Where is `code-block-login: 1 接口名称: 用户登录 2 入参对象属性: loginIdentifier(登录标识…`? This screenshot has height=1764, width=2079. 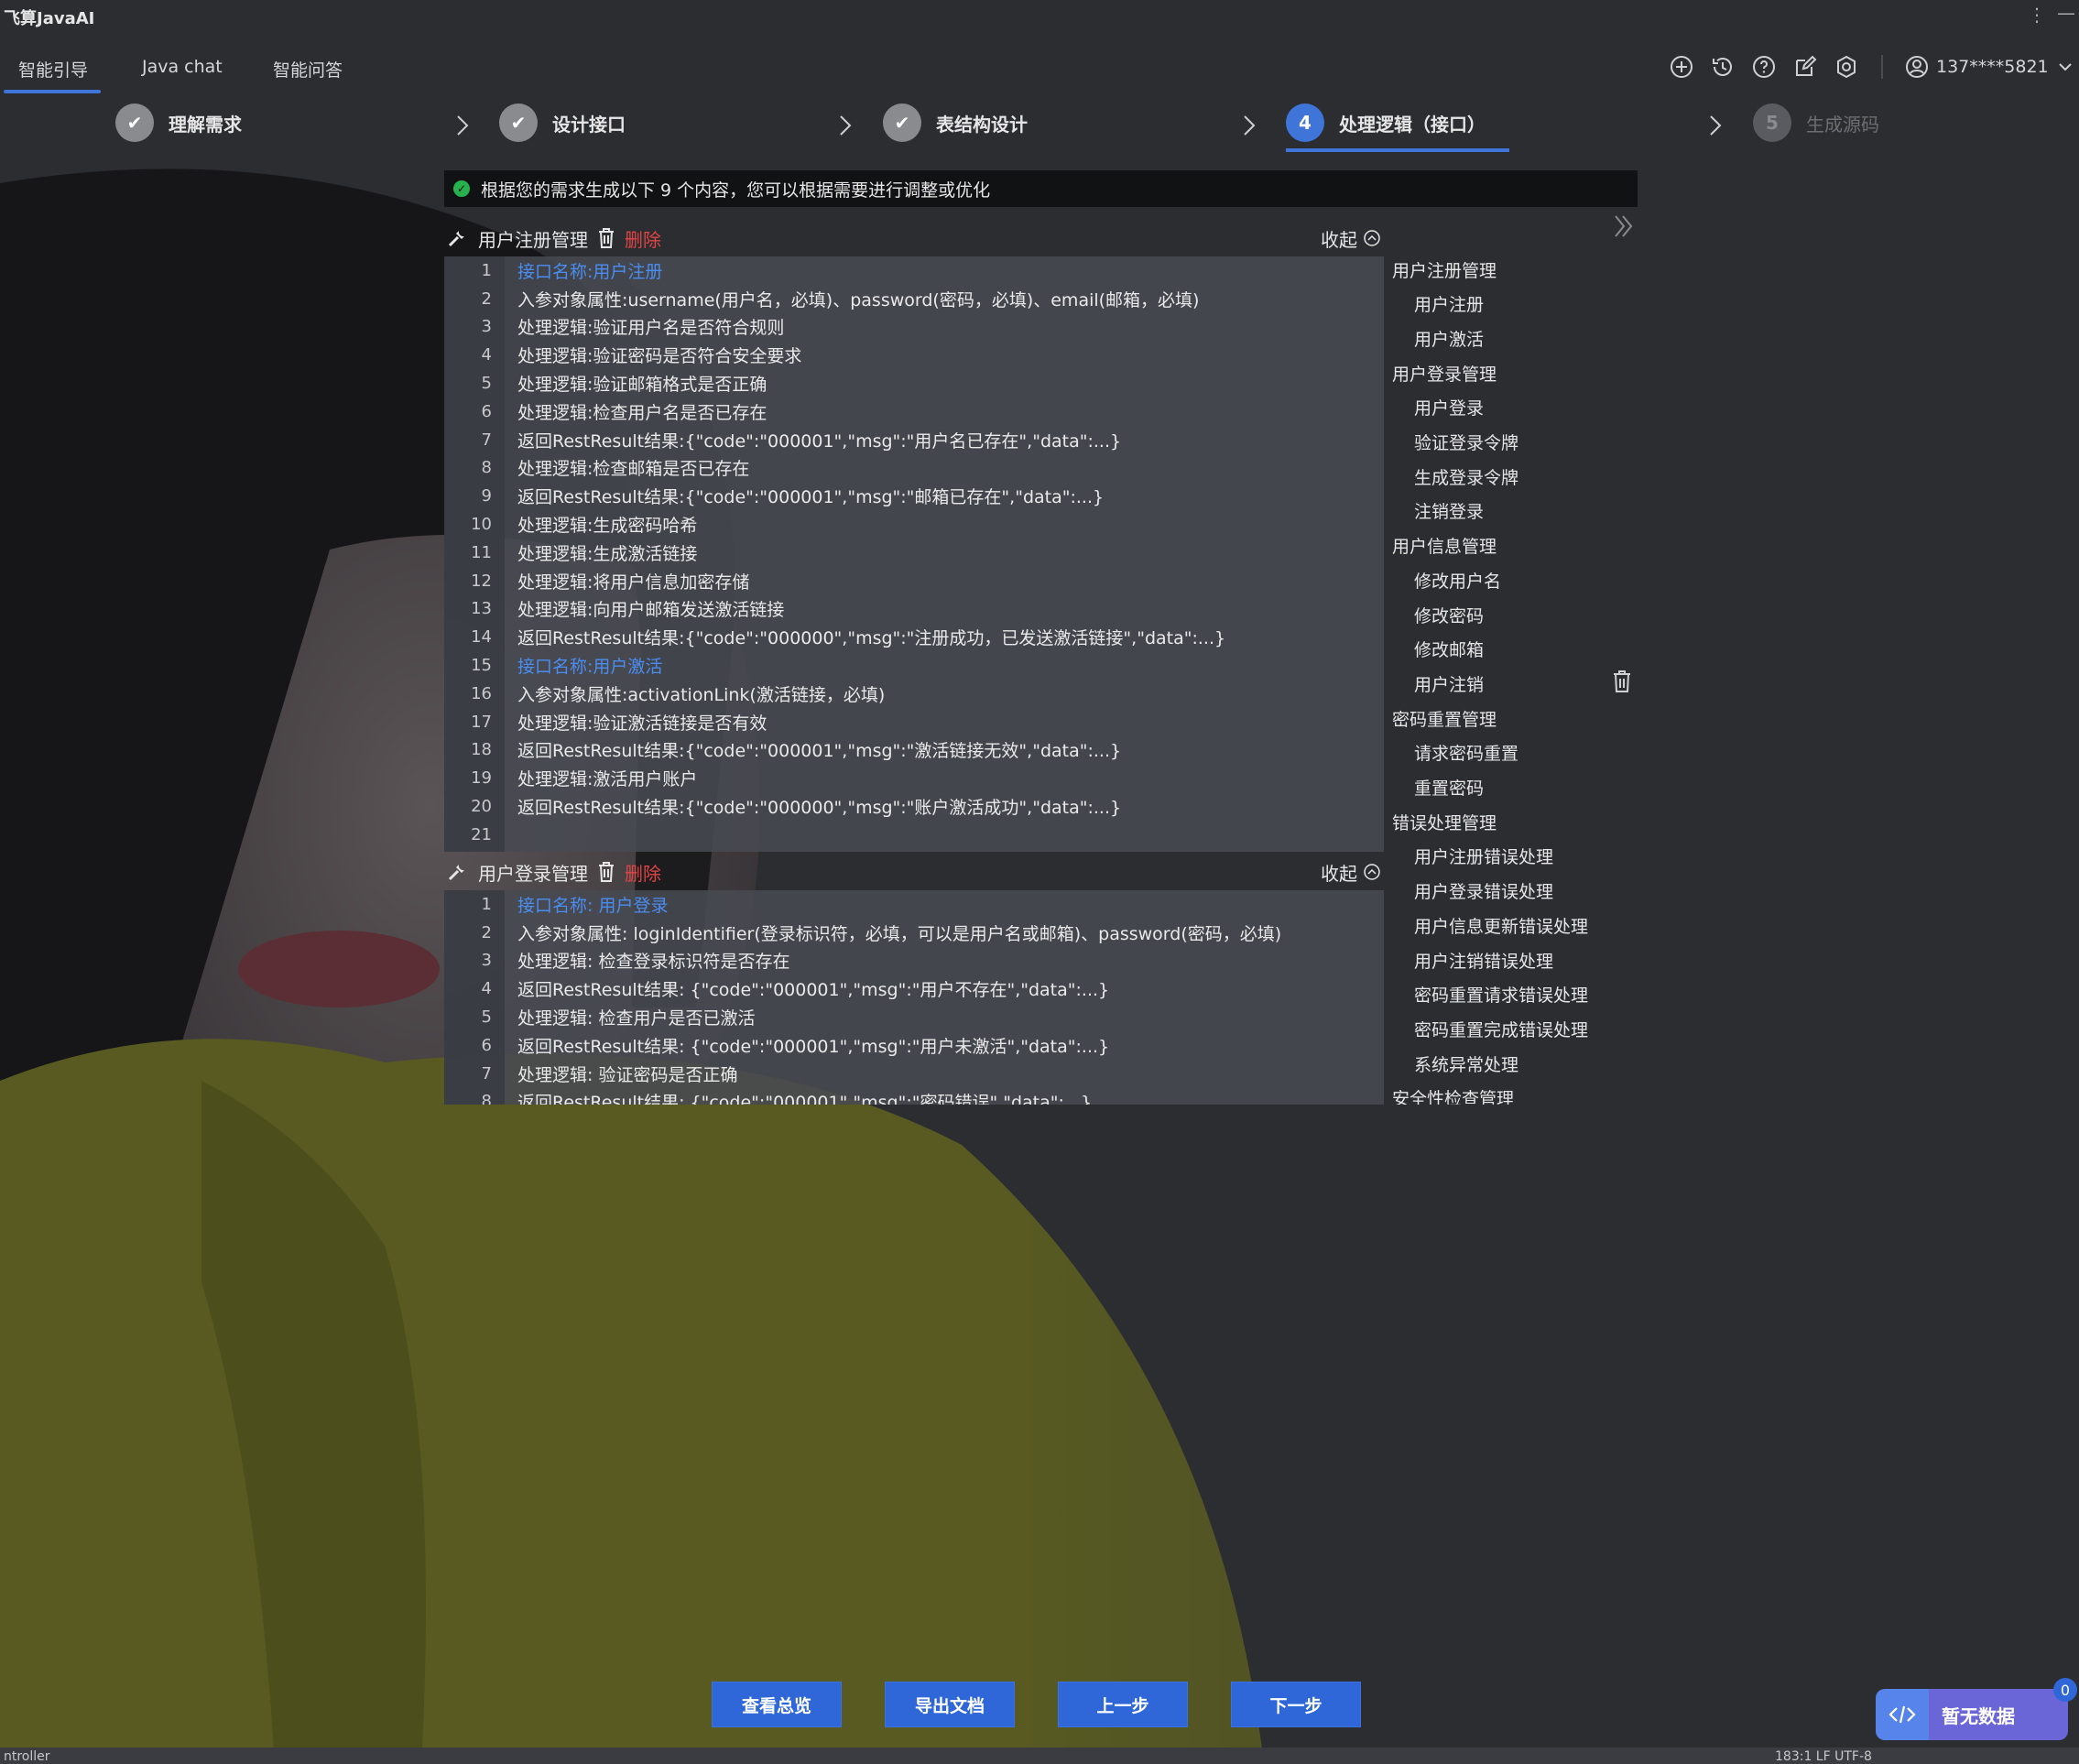 code-block-login: 1 接口名称: 用户登录 2 入参对象属性: loginIdentifier(登录标识… is located at coordinates (914, 997).